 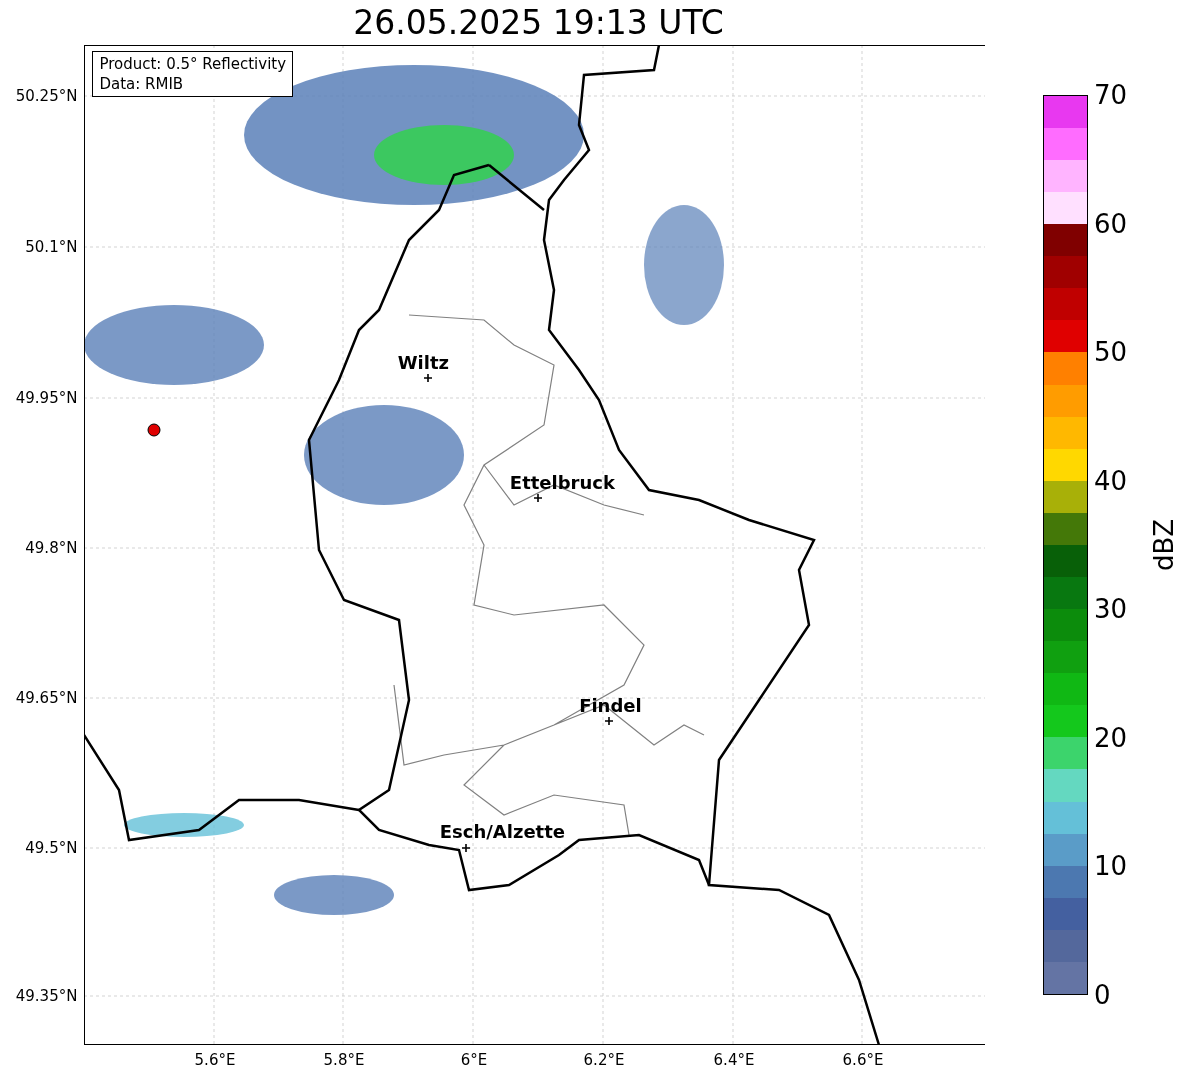 What do you see at coordinates (344, 1060) in the screenshot?
I see `longitude-label: 5.8°E` at bounding box center [344, 1060].